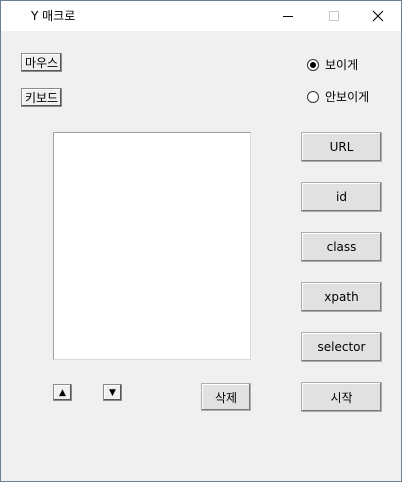 The image size is (402, 482). What do you see at coordinates (201, 16) in the screenshot?
I see `title-bar: Y 매크로` at bounding box center [201, 16].